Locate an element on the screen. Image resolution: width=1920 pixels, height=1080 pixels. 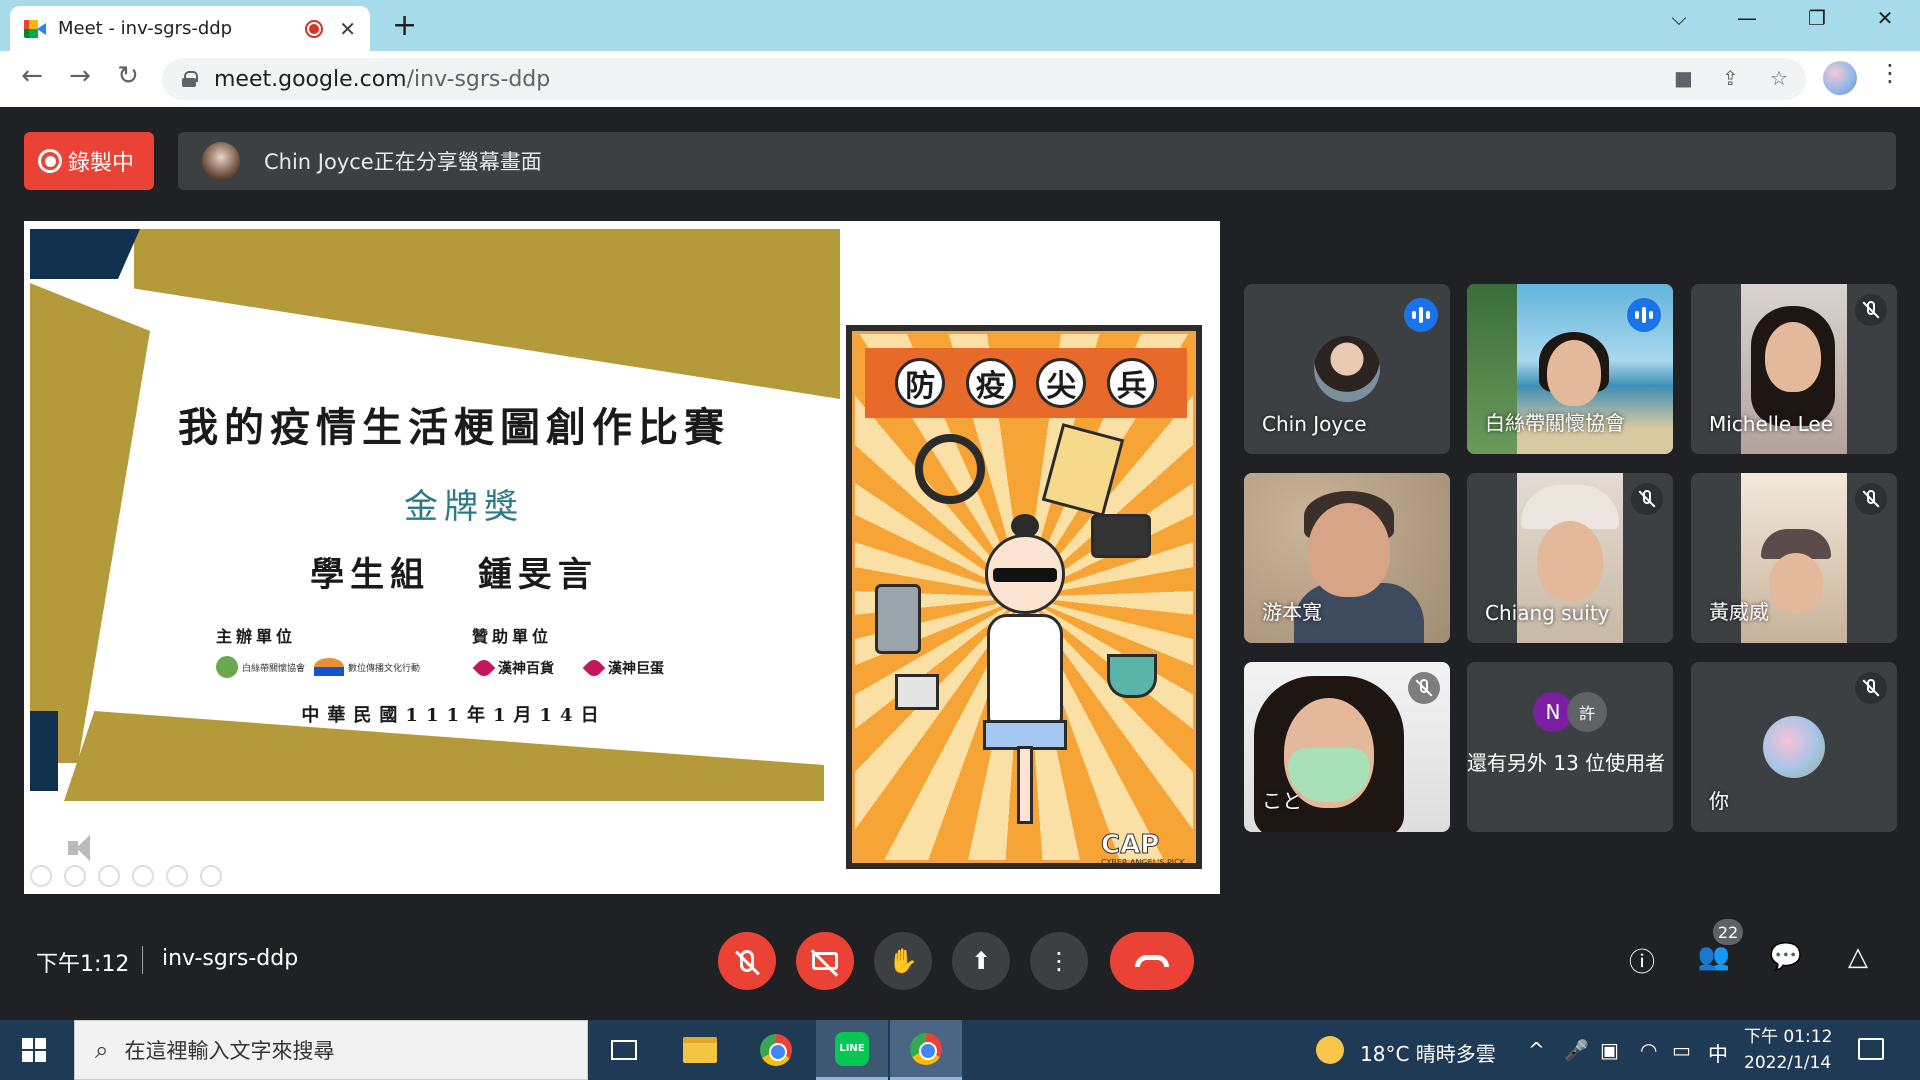
browser-tab-meet: Meet - inv-sgrs-ddp ✕ is located at coordinates (190, 28).